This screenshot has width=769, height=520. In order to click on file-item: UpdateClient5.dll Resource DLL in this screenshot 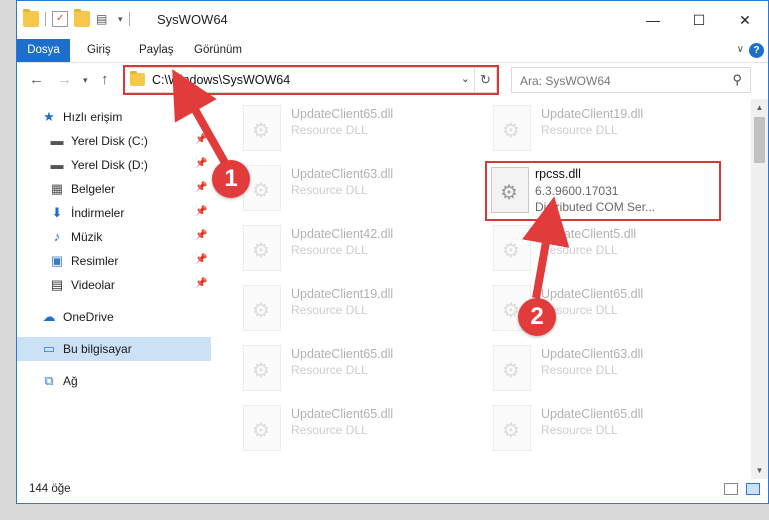, I will do `click(605, 249)`.